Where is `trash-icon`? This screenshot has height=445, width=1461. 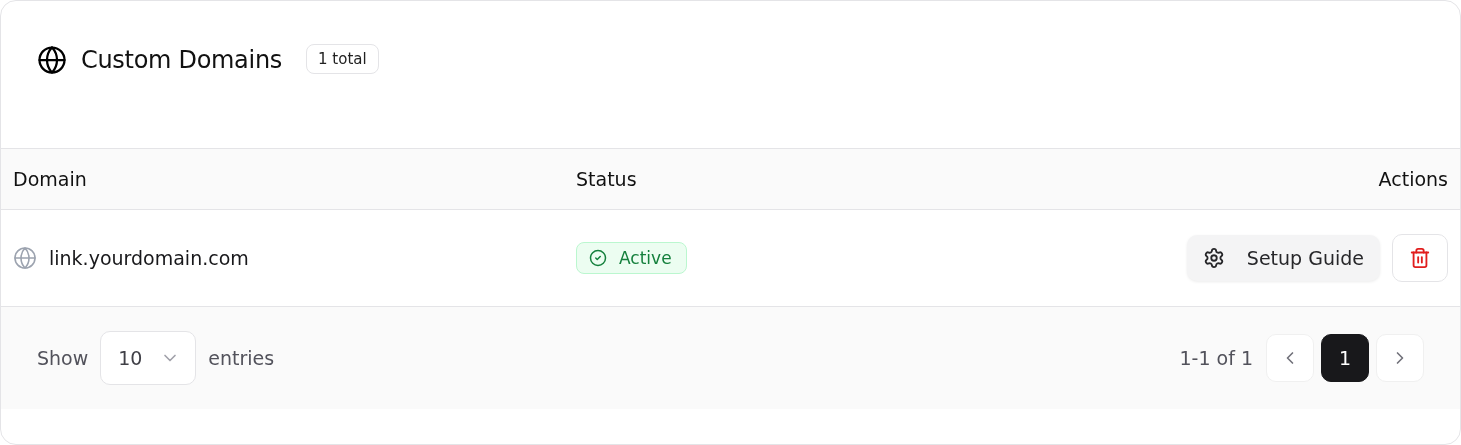
trash-icon is located at coordinates (1420, 258).